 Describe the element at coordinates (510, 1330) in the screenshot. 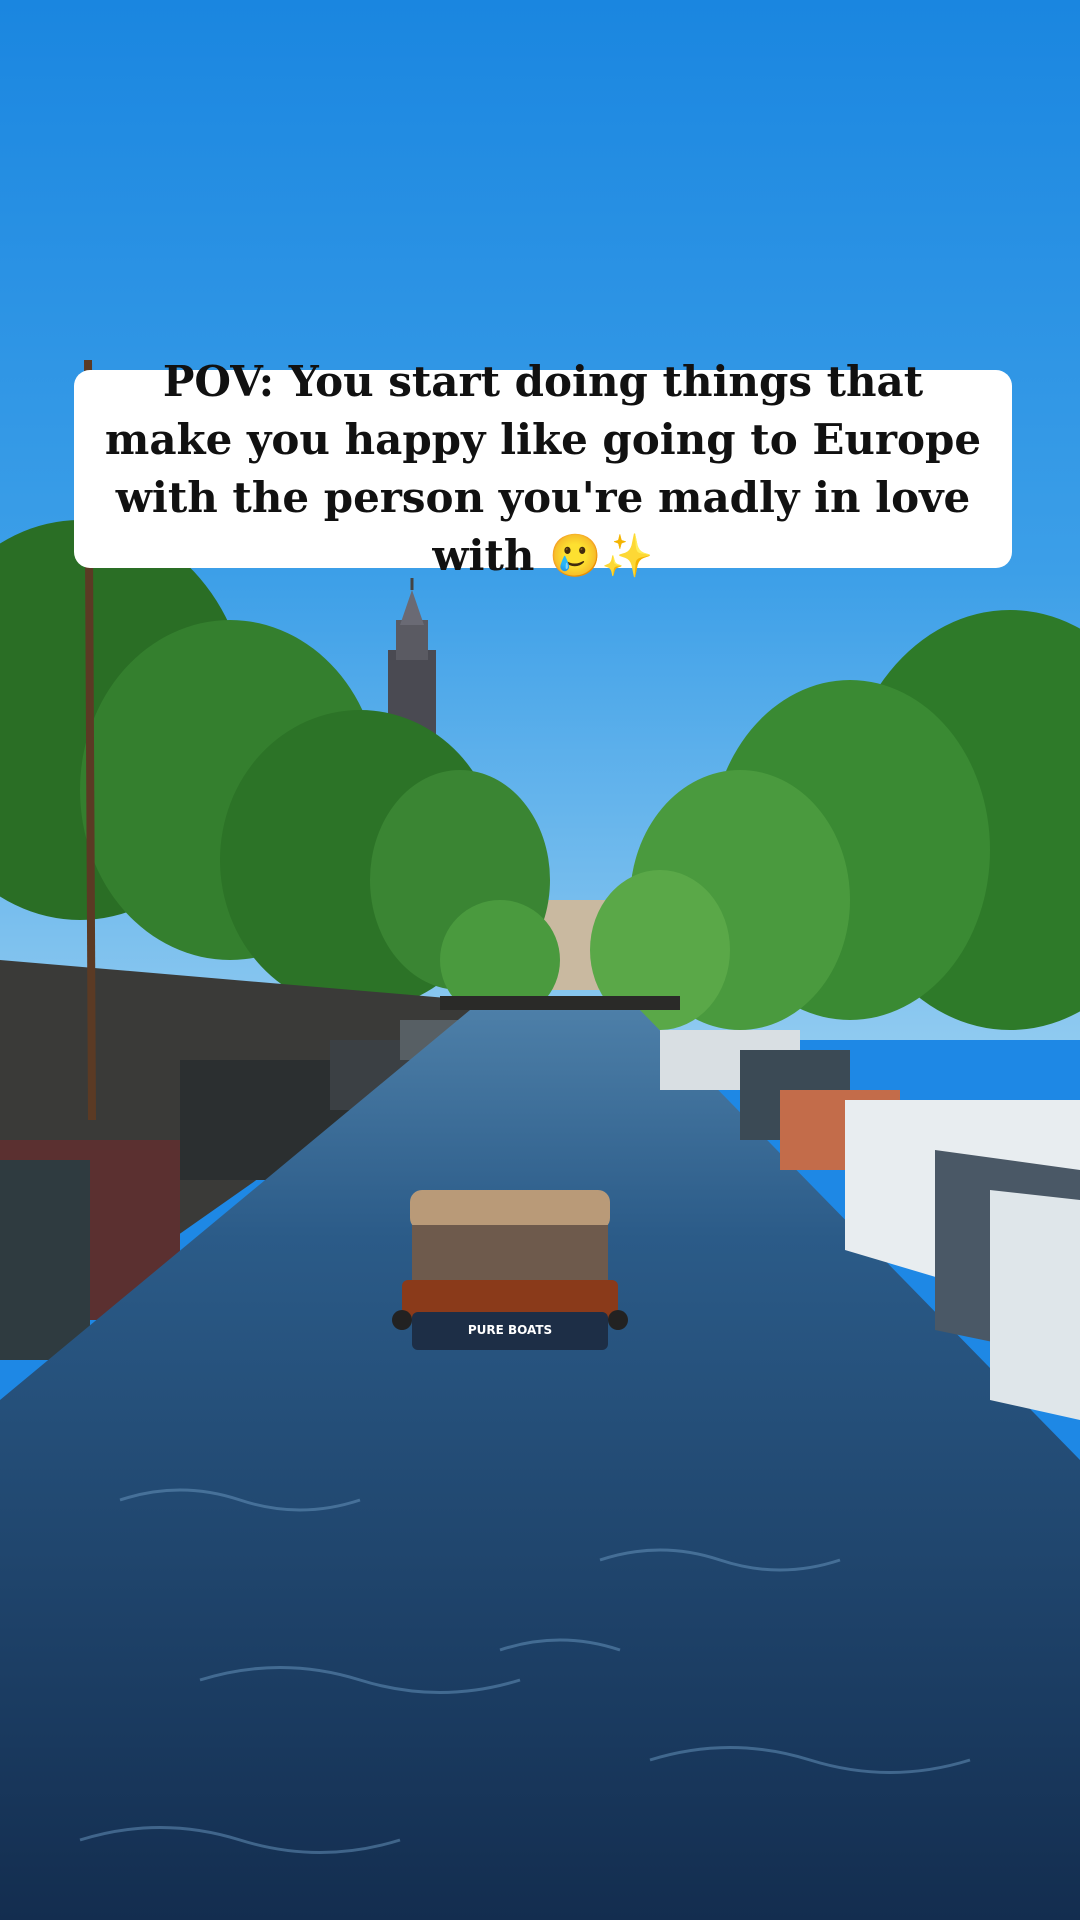

I see `boat-label: PURE BOATS` at that location.